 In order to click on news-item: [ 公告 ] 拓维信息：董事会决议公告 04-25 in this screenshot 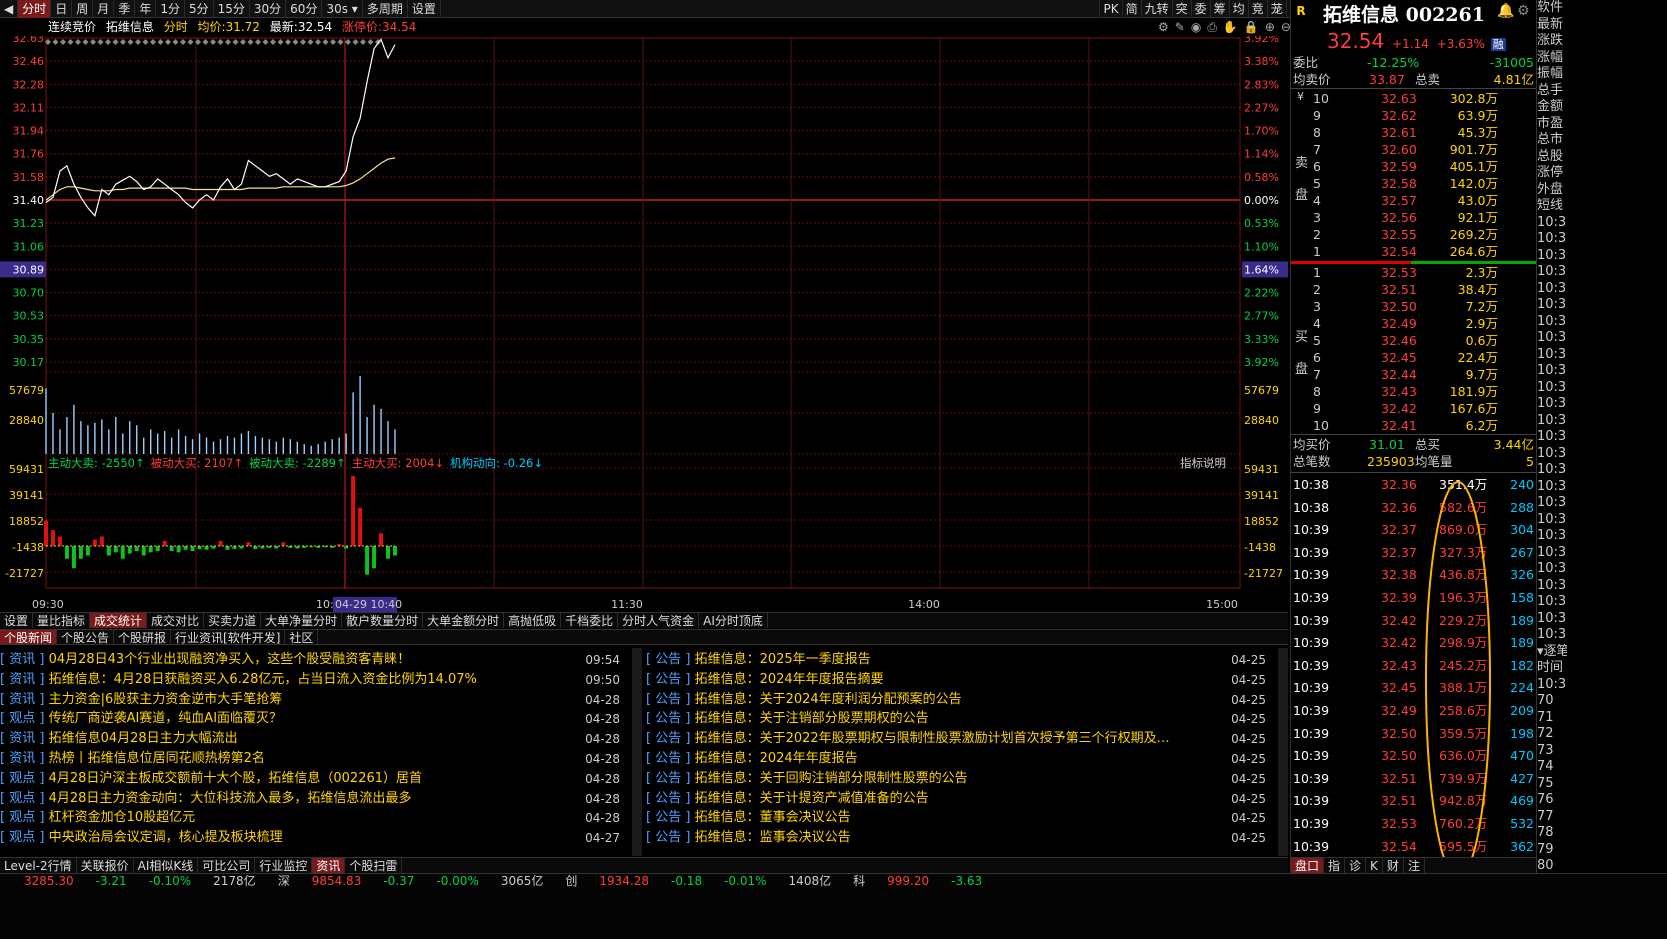, I will do `click(956, 818)`.